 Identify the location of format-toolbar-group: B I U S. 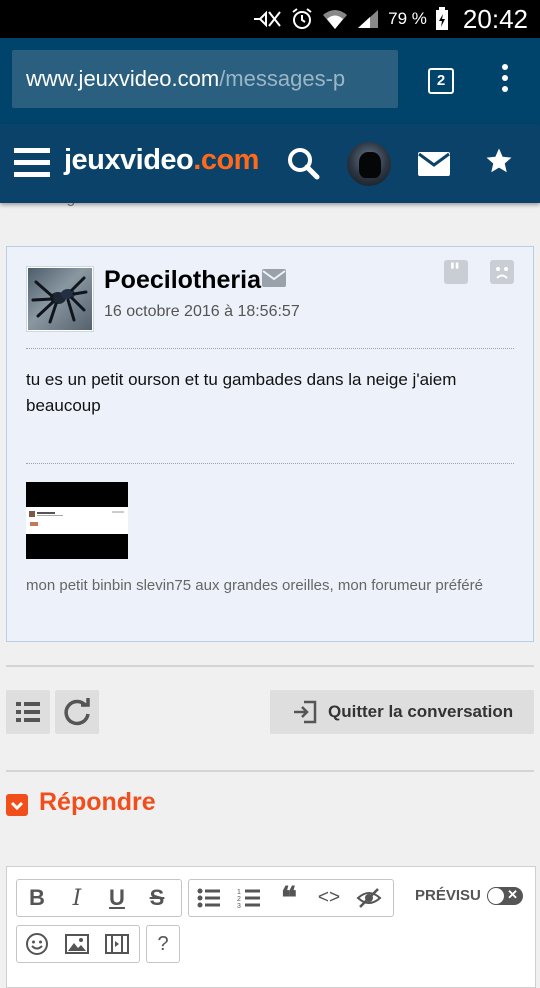
(99, 898).